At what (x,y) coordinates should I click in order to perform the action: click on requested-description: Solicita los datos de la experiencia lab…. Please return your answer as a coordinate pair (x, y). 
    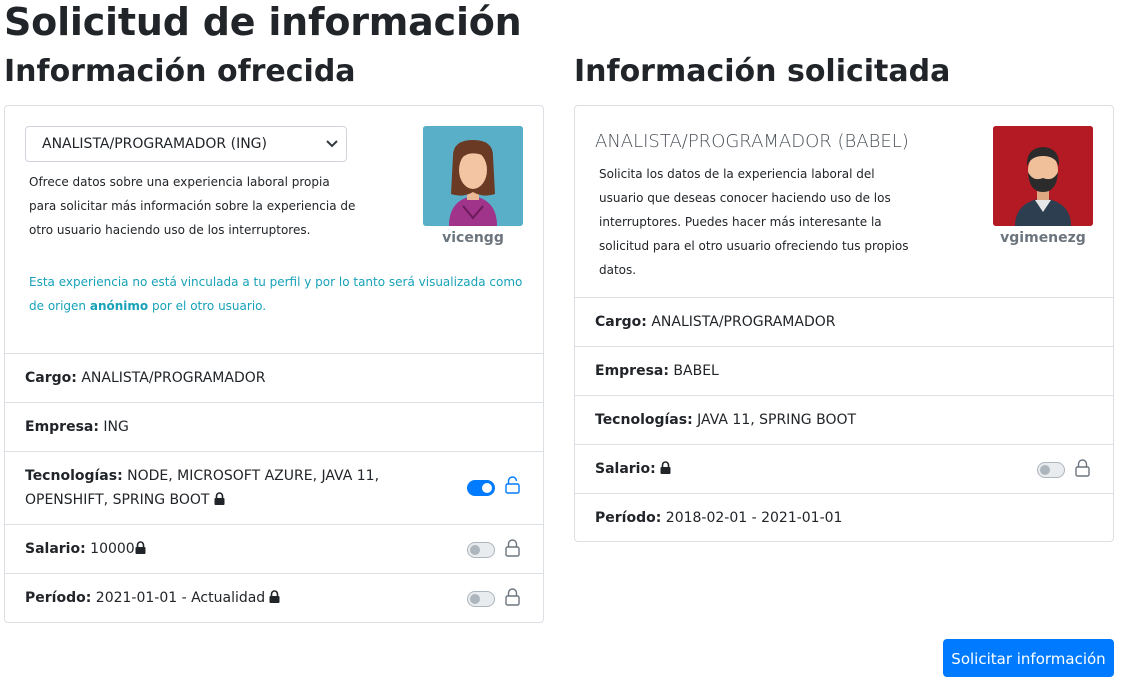
    Looking at the image, I should click on (754, 222).